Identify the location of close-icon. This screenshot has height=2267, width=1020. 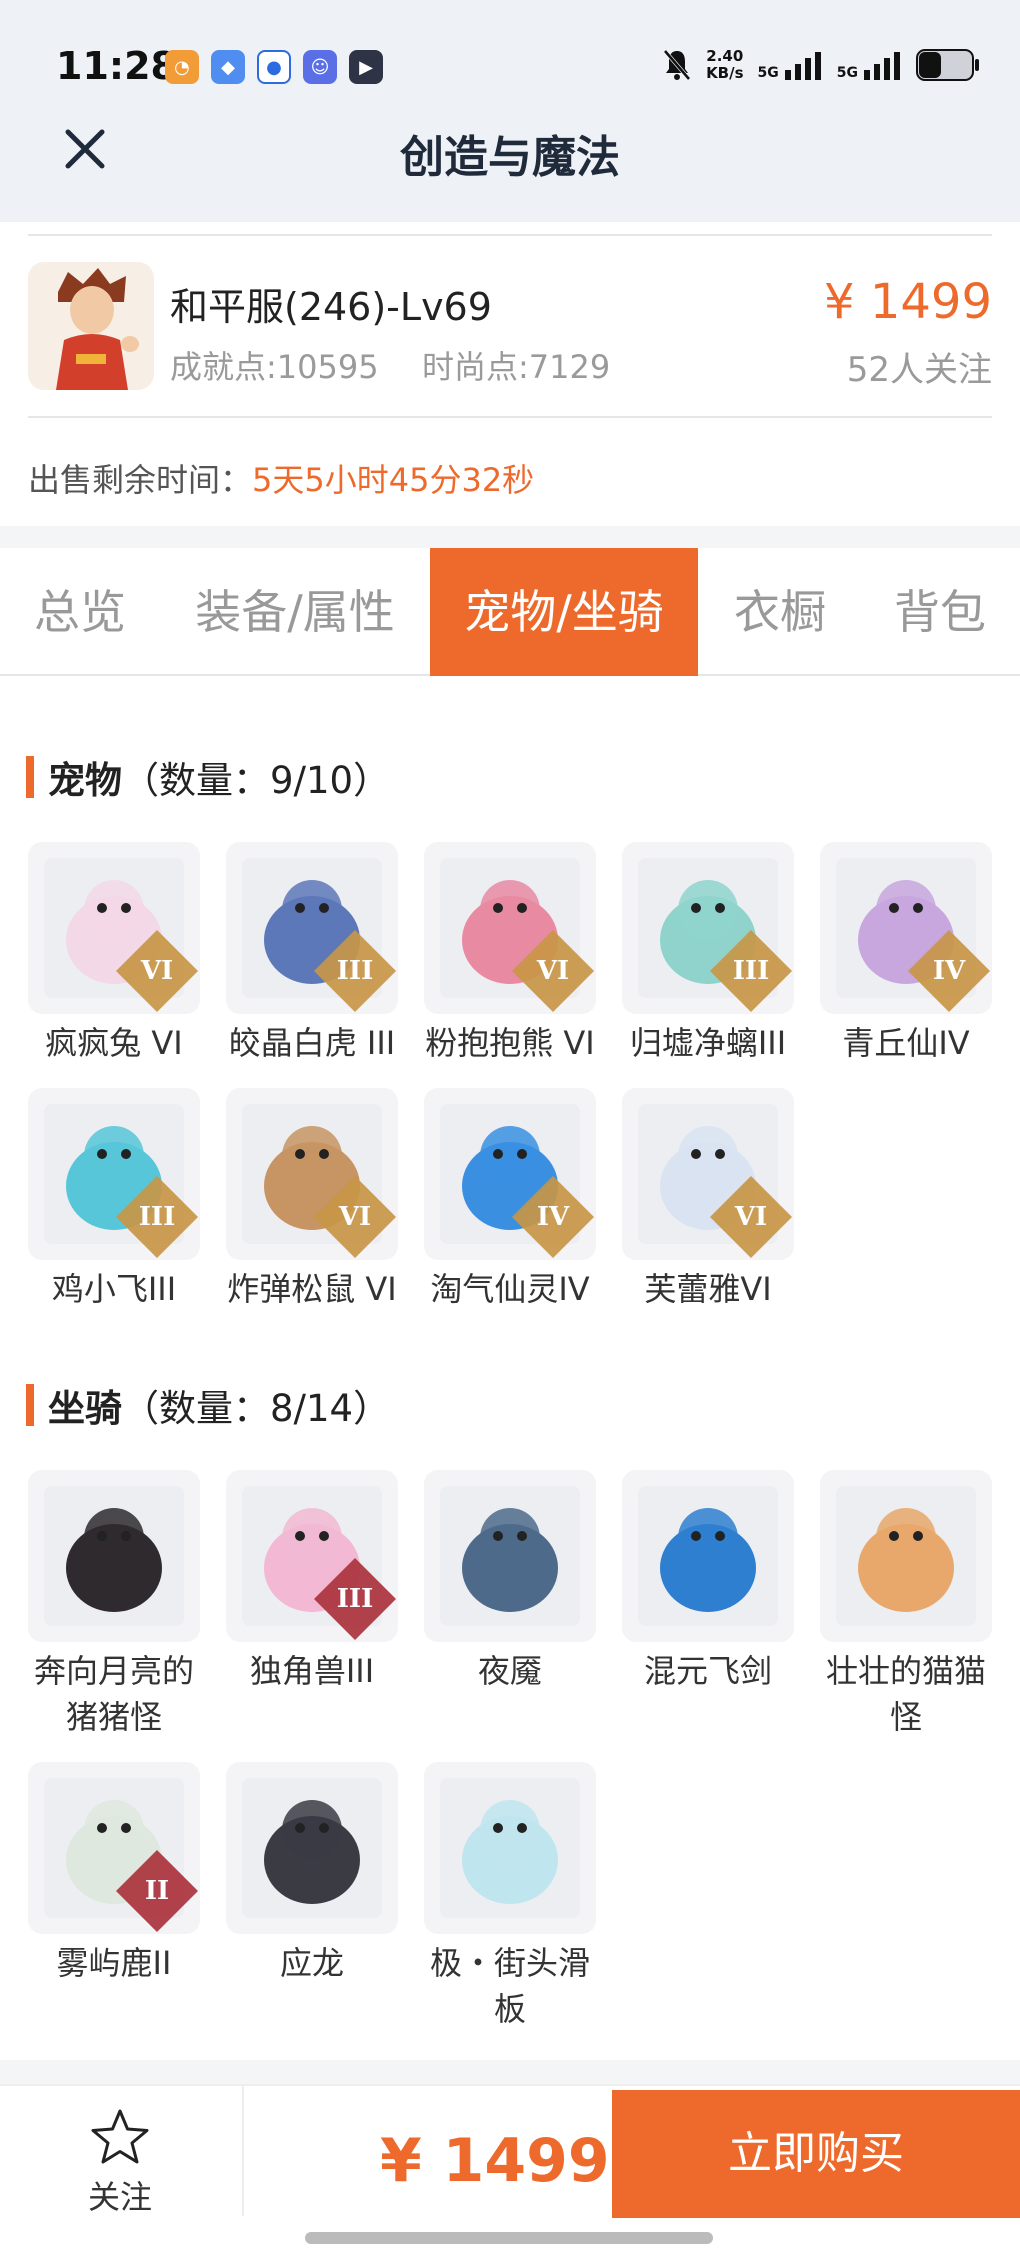
(85, 149).